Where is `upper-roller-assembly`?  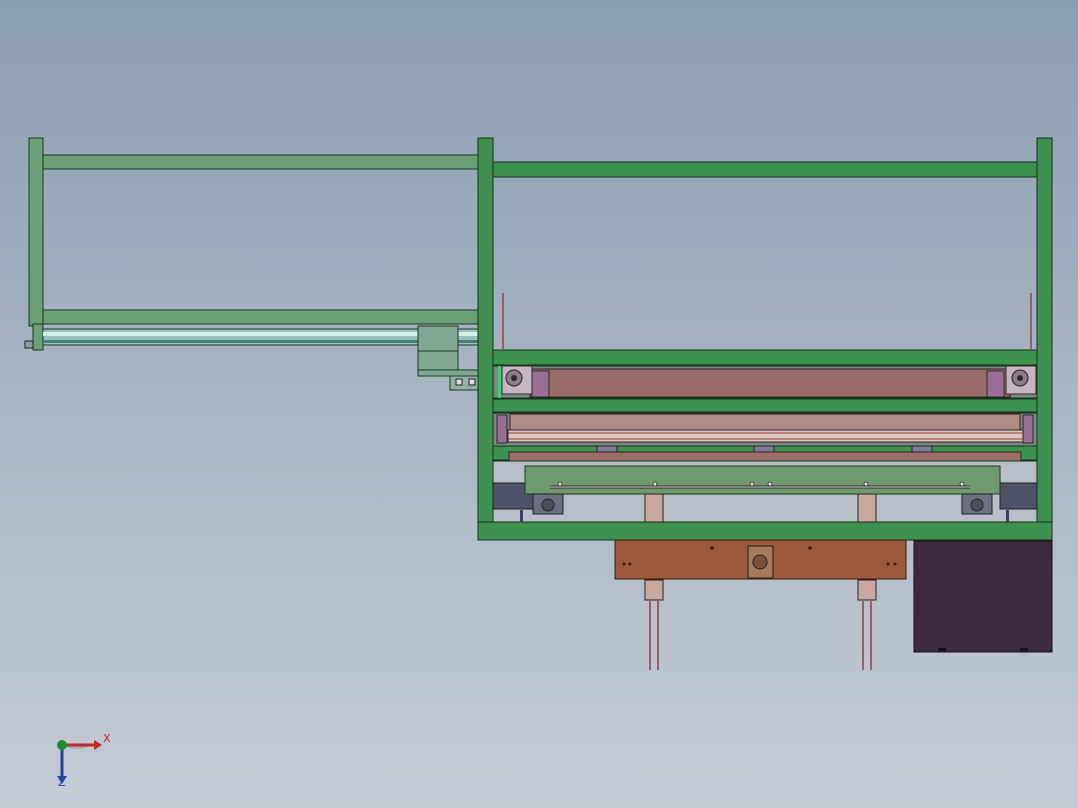
upper-roller-assembly is located at coordinates (765, 382).